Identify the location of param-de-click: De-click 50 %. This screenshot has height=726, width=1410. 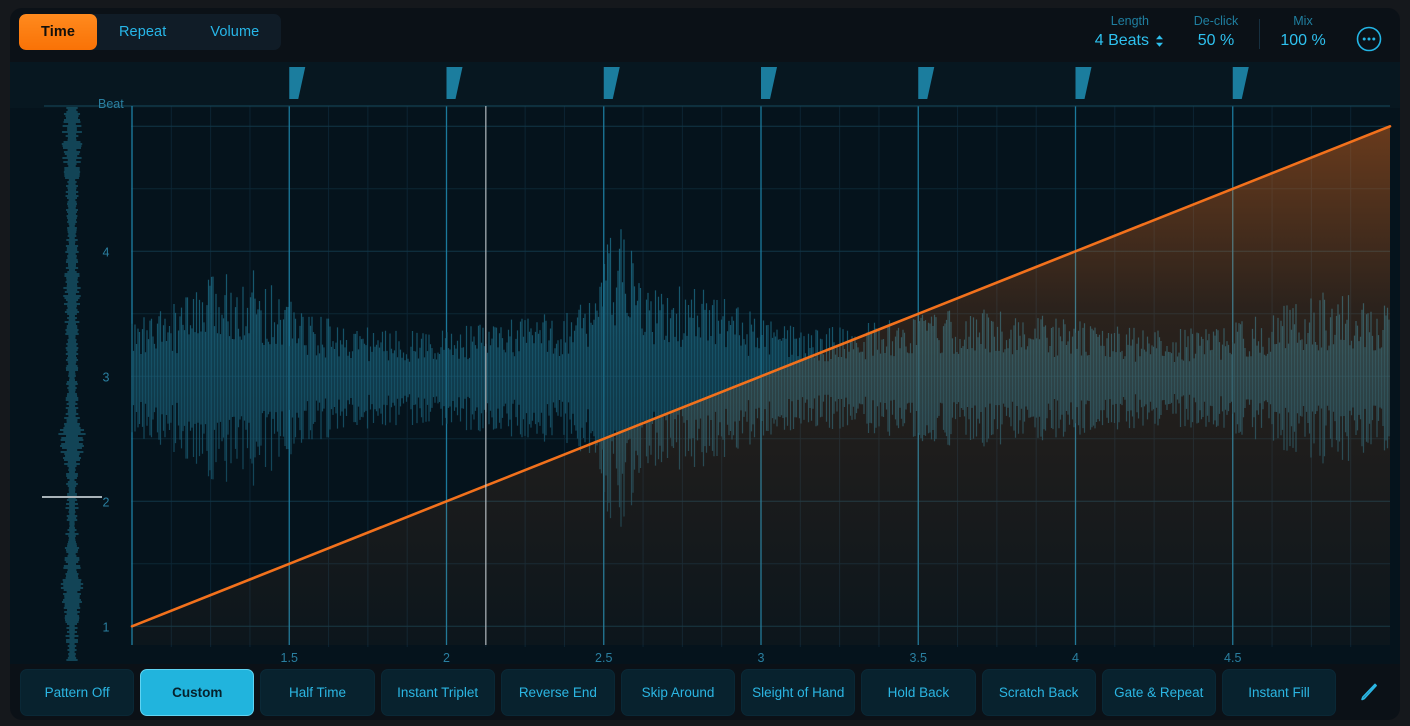
(1216, 32).